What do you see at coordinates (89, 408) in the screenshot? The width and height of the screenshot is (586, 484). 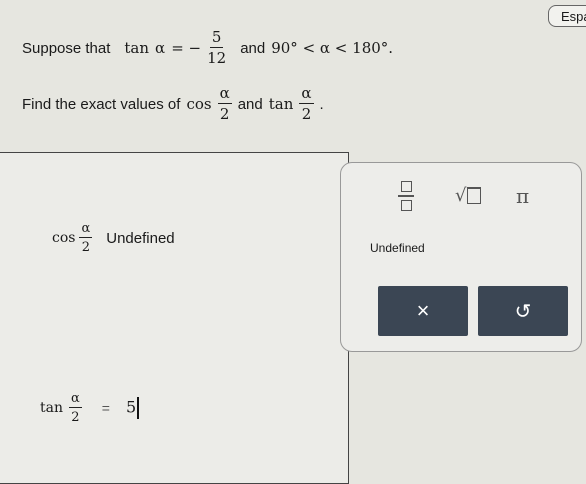 I see `tan-answer-row: tan α 2 = 5` at bounding box center [89, 408].